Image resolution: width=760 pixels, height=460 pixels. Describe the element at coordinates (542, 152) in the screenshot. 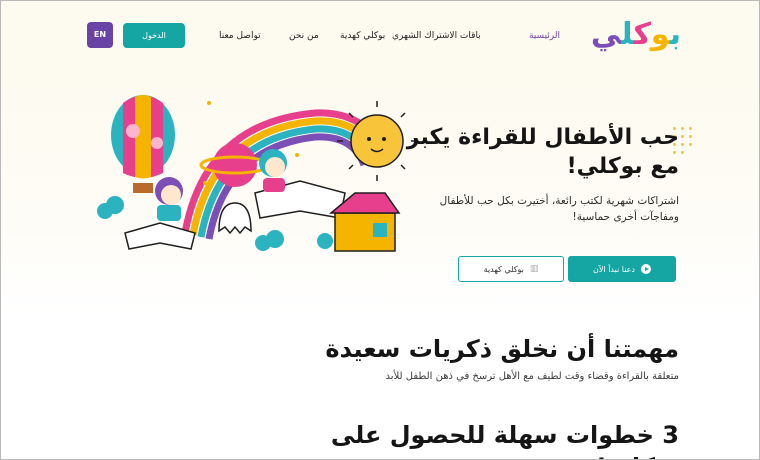

I see `hero-title: حب الأطفال للقراءة يكبر مع بوكلي!` at that location.